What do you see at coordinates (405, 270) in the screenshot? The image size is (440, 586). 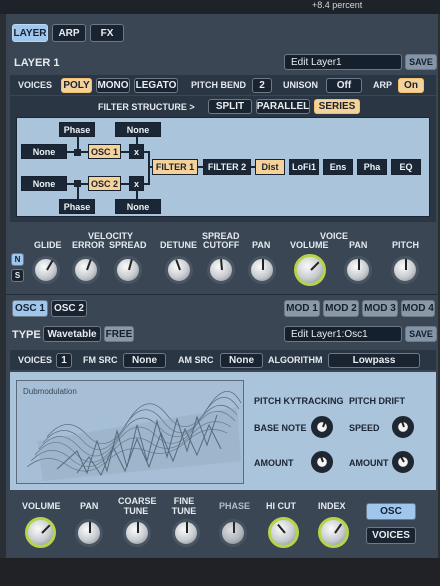 I see `pitch-knob` at bounding box center [405, 270].